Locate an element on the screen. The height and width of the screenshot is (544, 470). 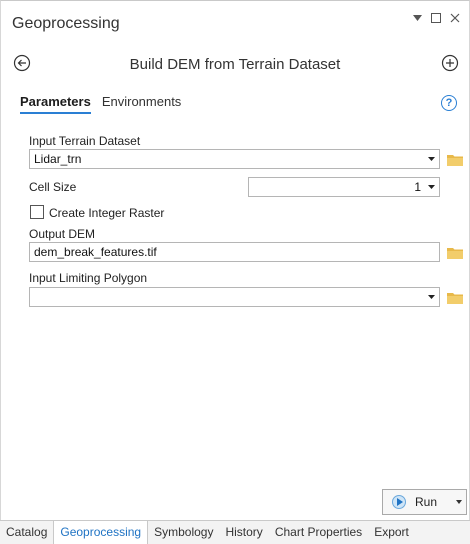
create-integer-label: Create Integer Raster is located at coordinates (107, 213).